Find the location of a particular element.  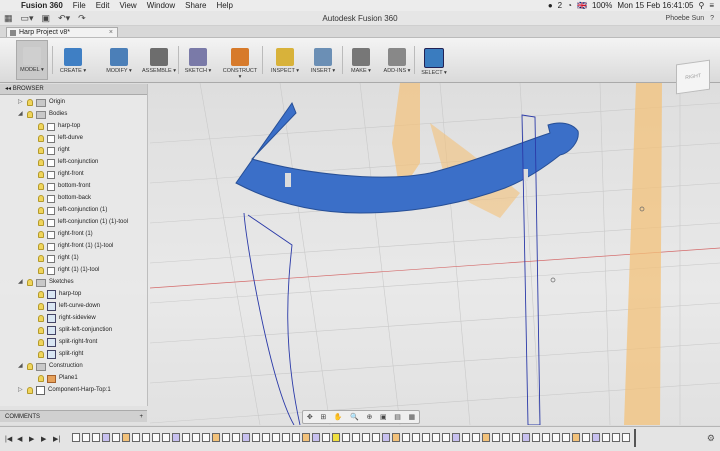

browser-item: split-right is located at coordinates (60, 354).